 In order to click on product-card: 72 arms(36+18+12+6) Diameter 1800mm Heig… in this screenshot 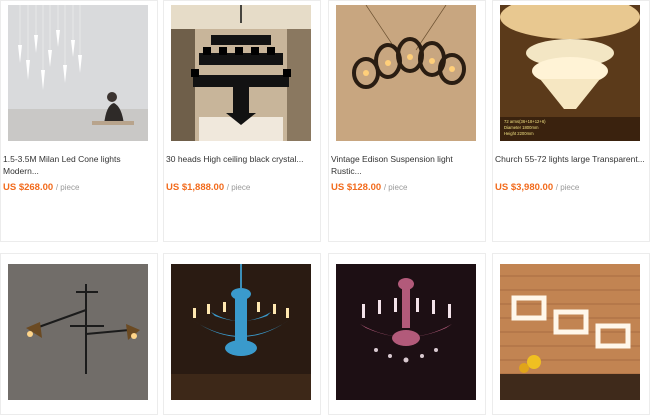, I will do `click(571, 121)`.